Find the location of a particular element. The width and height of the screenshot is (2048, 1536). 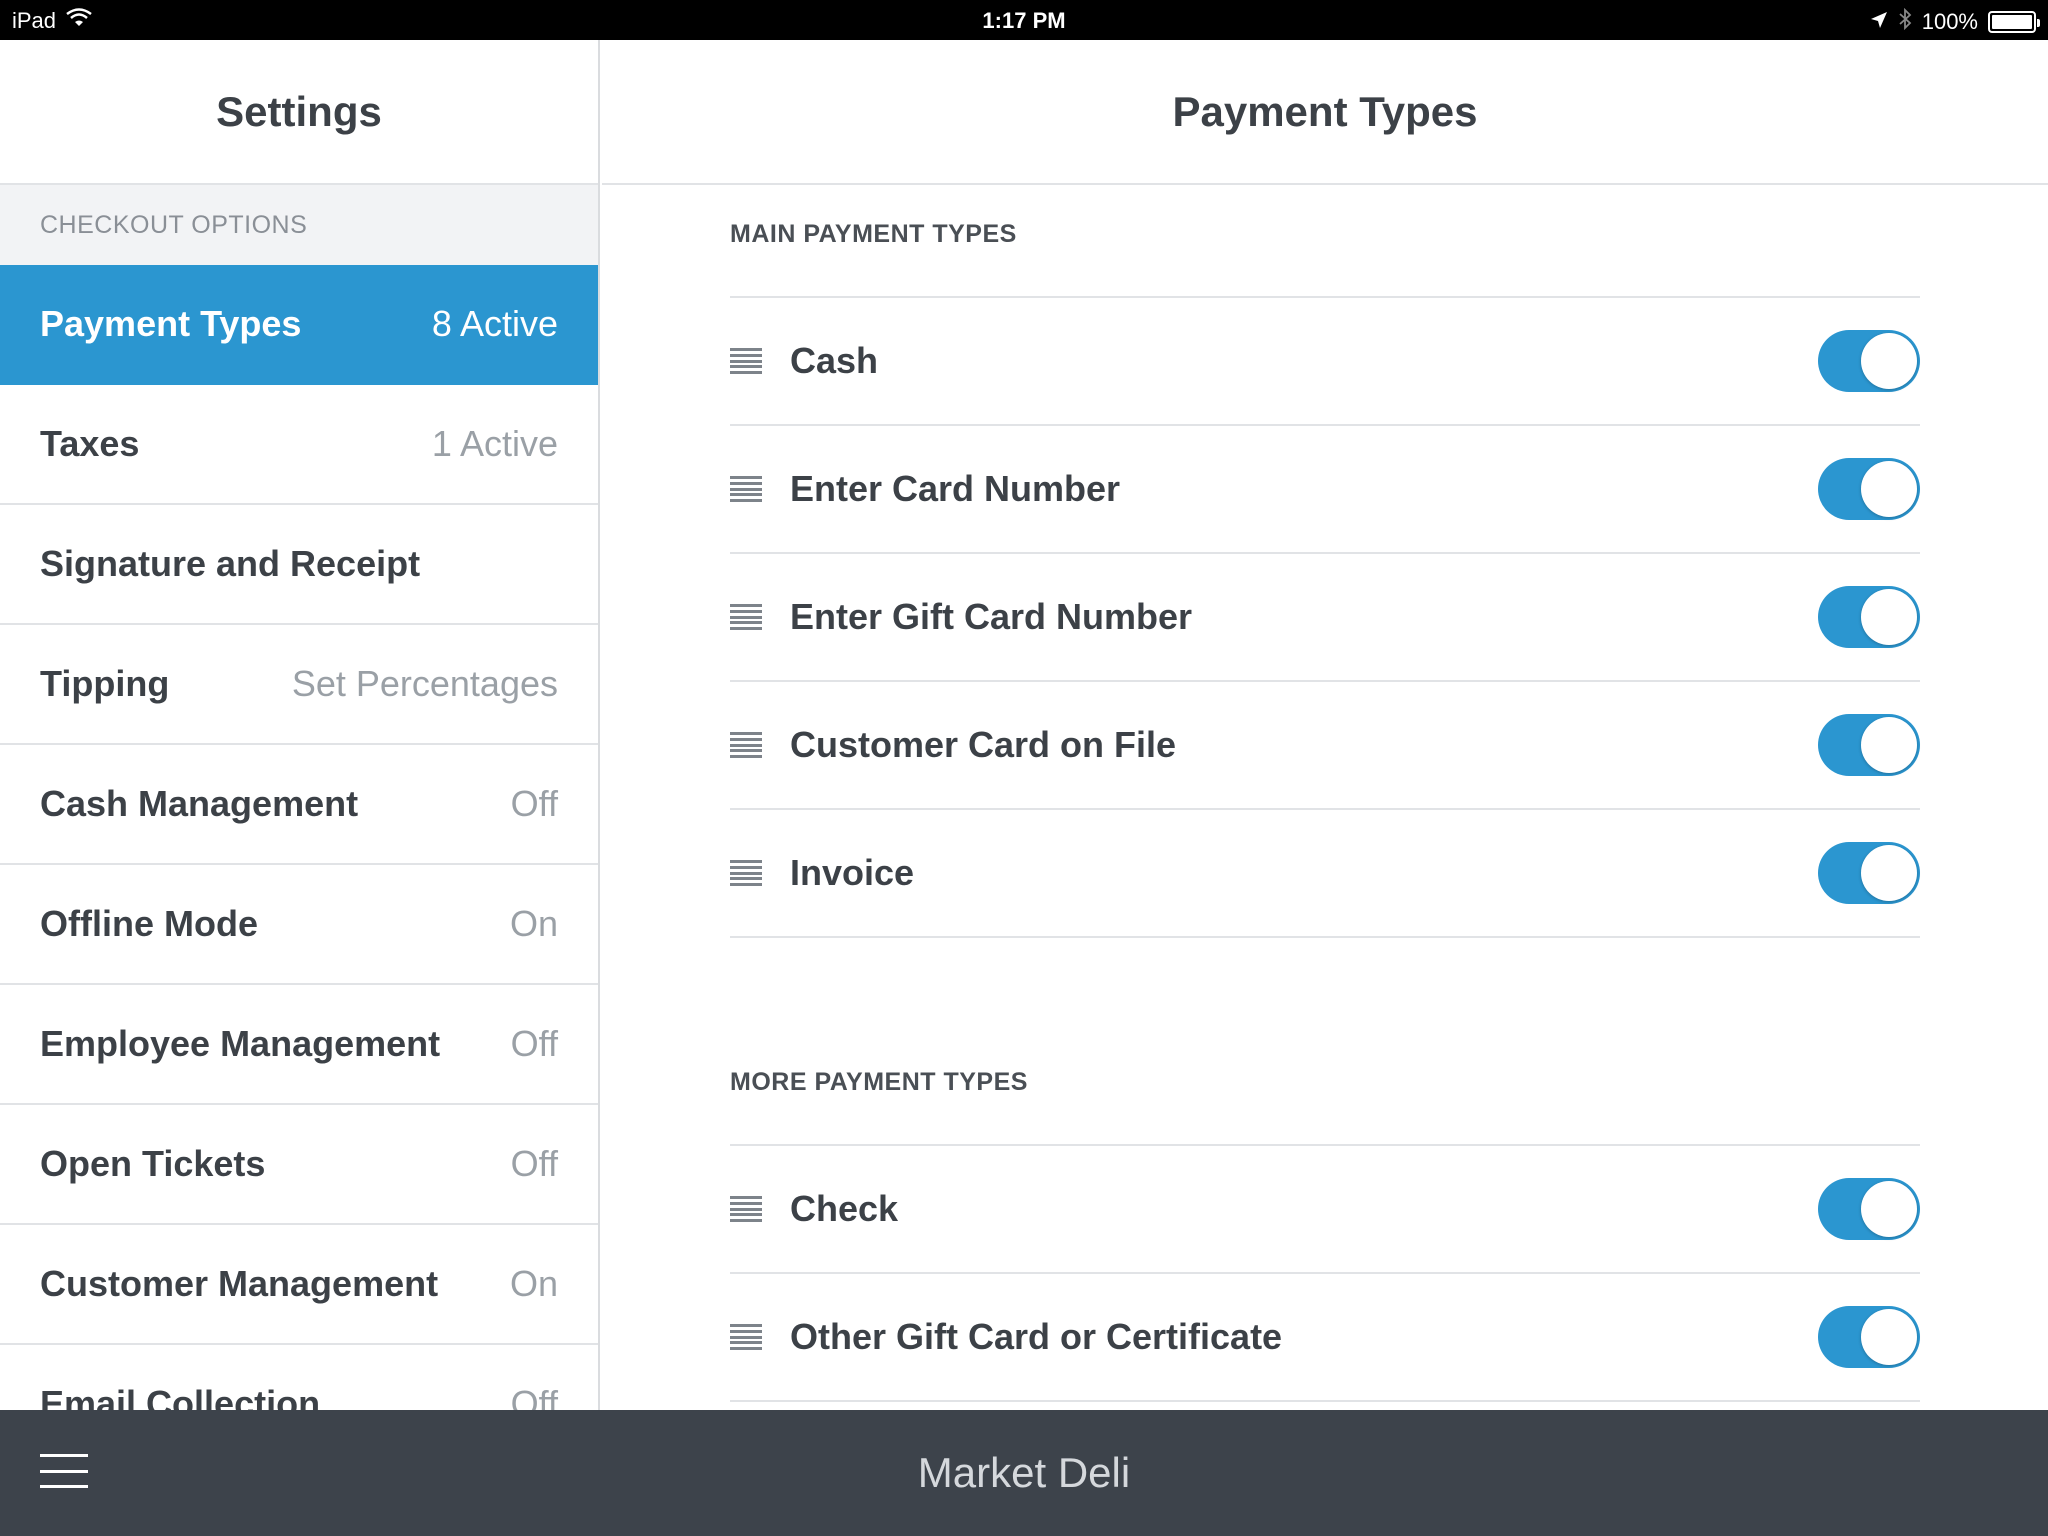

sidebar-item-customer-management: Customer Management On is located at coordinates (299, 1285).